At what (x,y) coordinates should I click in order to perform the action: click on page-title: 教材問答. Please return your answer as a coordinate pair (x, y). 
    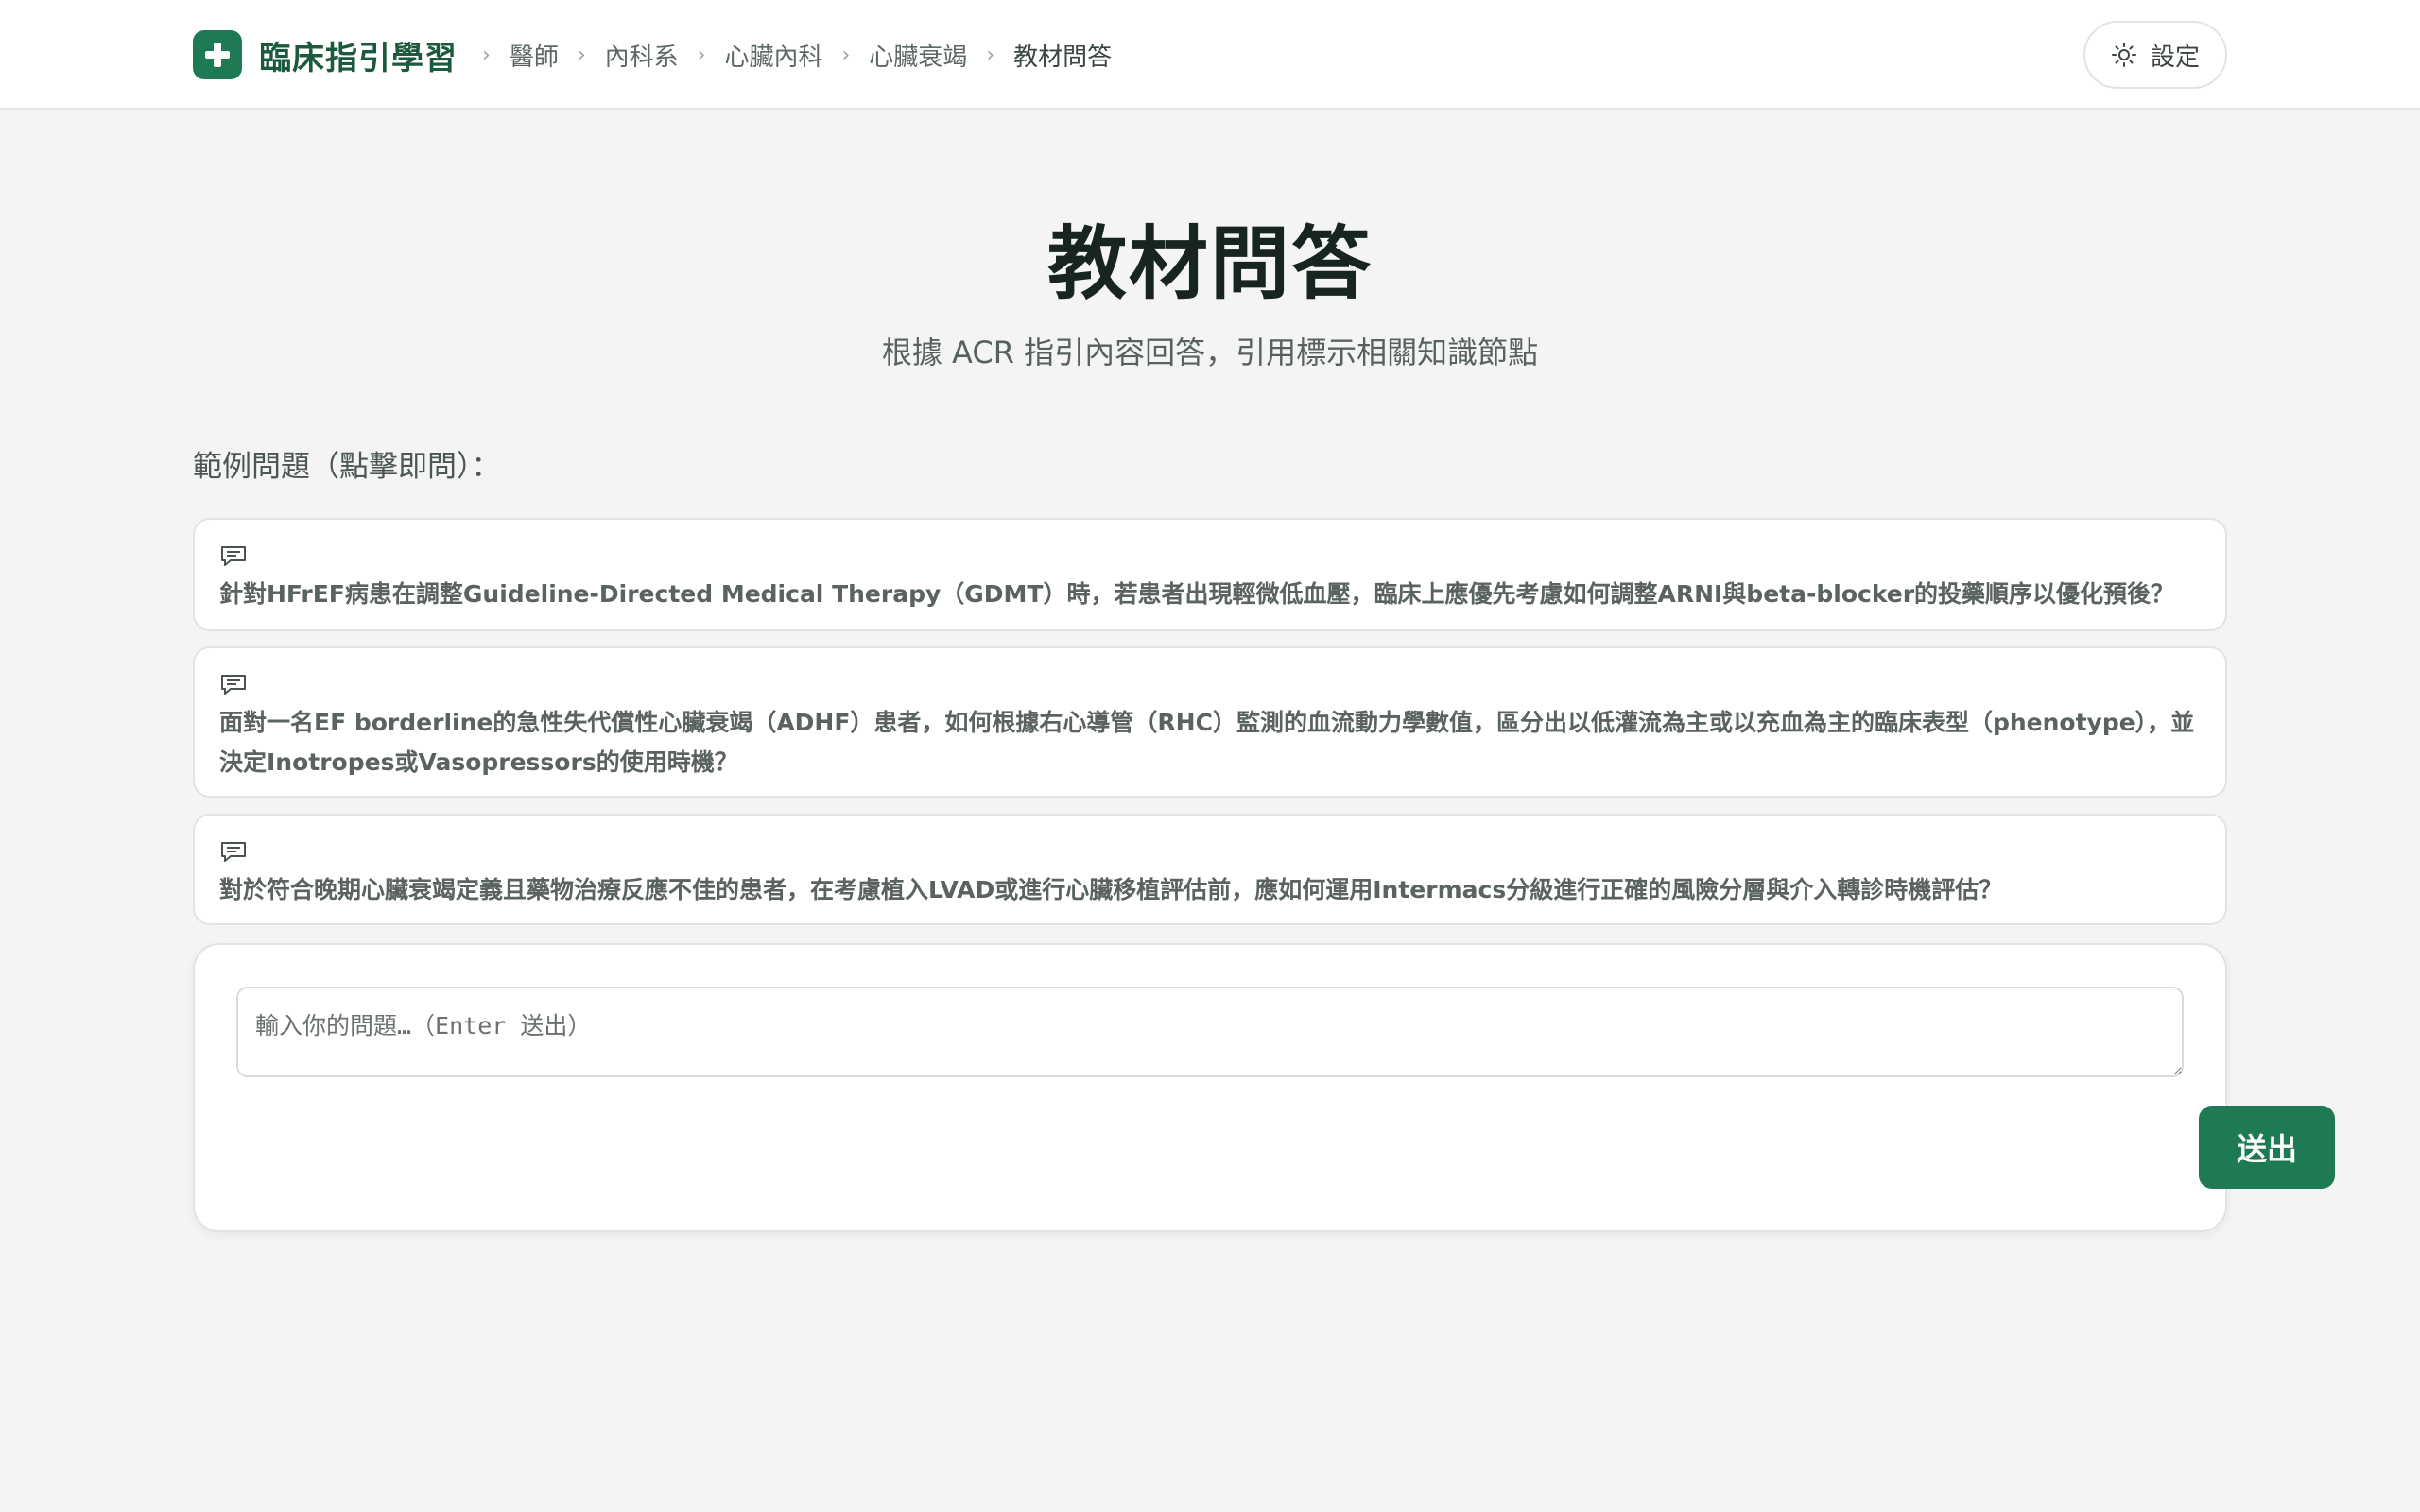
    Looking at the image, I should click on (1210, 263).